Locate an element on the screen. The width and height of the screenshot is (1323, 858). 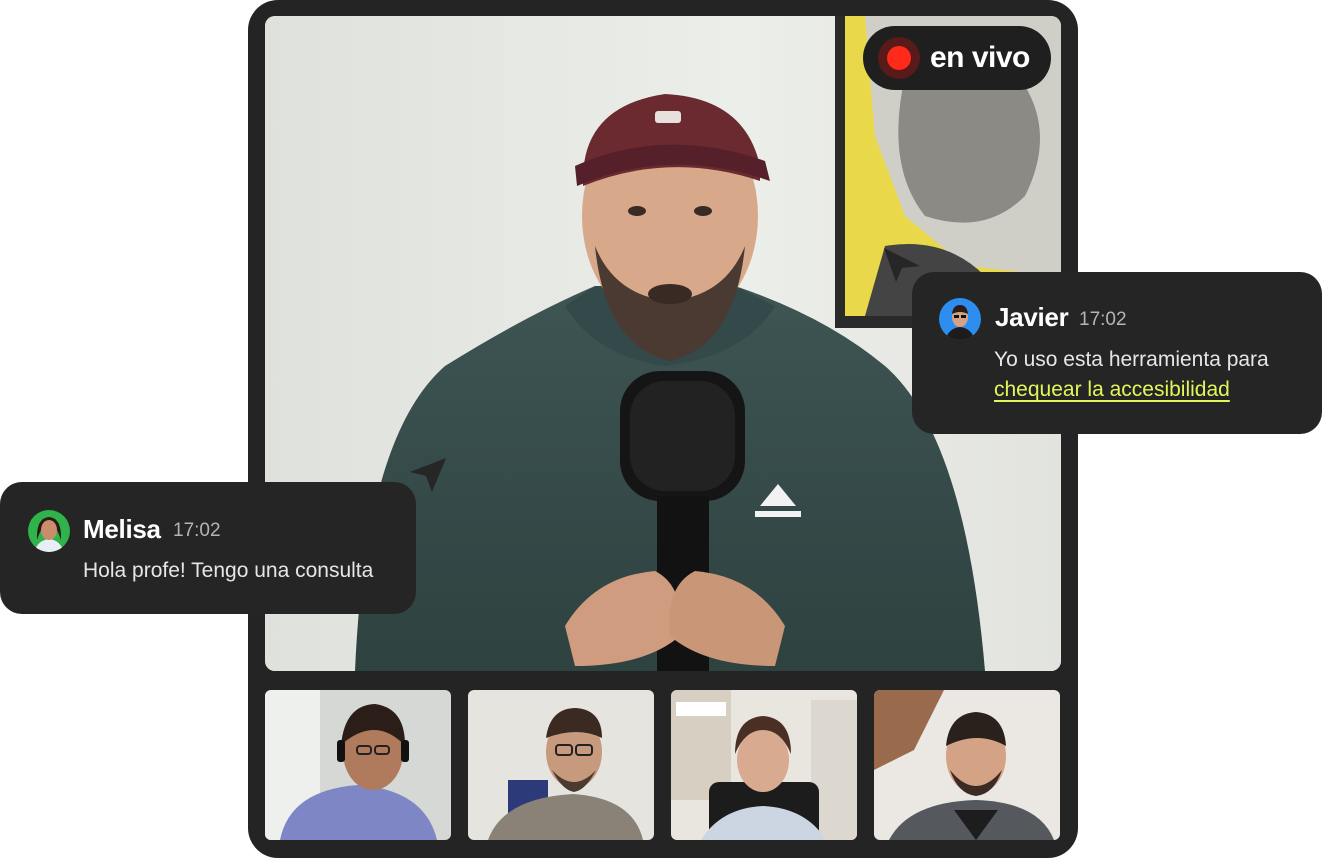
message-text: Hola profe! Tengo una consulta is located at coordinates (228, 570).